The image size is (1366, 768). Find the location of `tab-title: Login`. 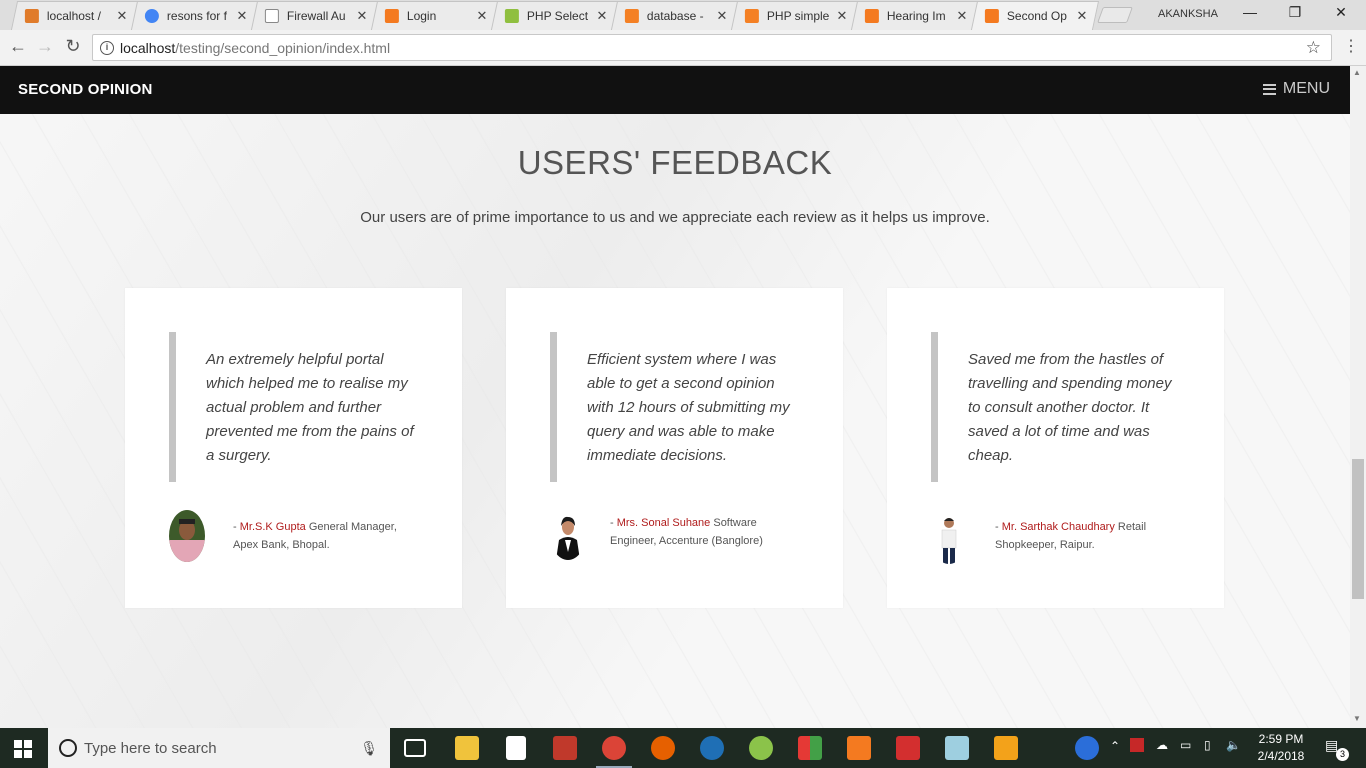

tab-title: Login is located at coordinates (421, 16).